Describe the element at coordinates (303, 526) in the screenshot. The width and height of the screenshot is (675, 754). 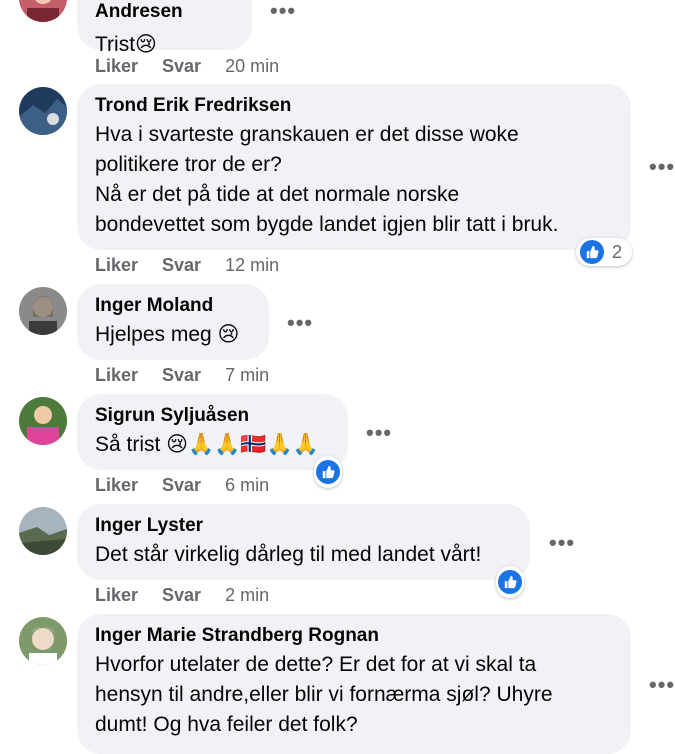
I see `author-name: Inger Lyster` at that location.